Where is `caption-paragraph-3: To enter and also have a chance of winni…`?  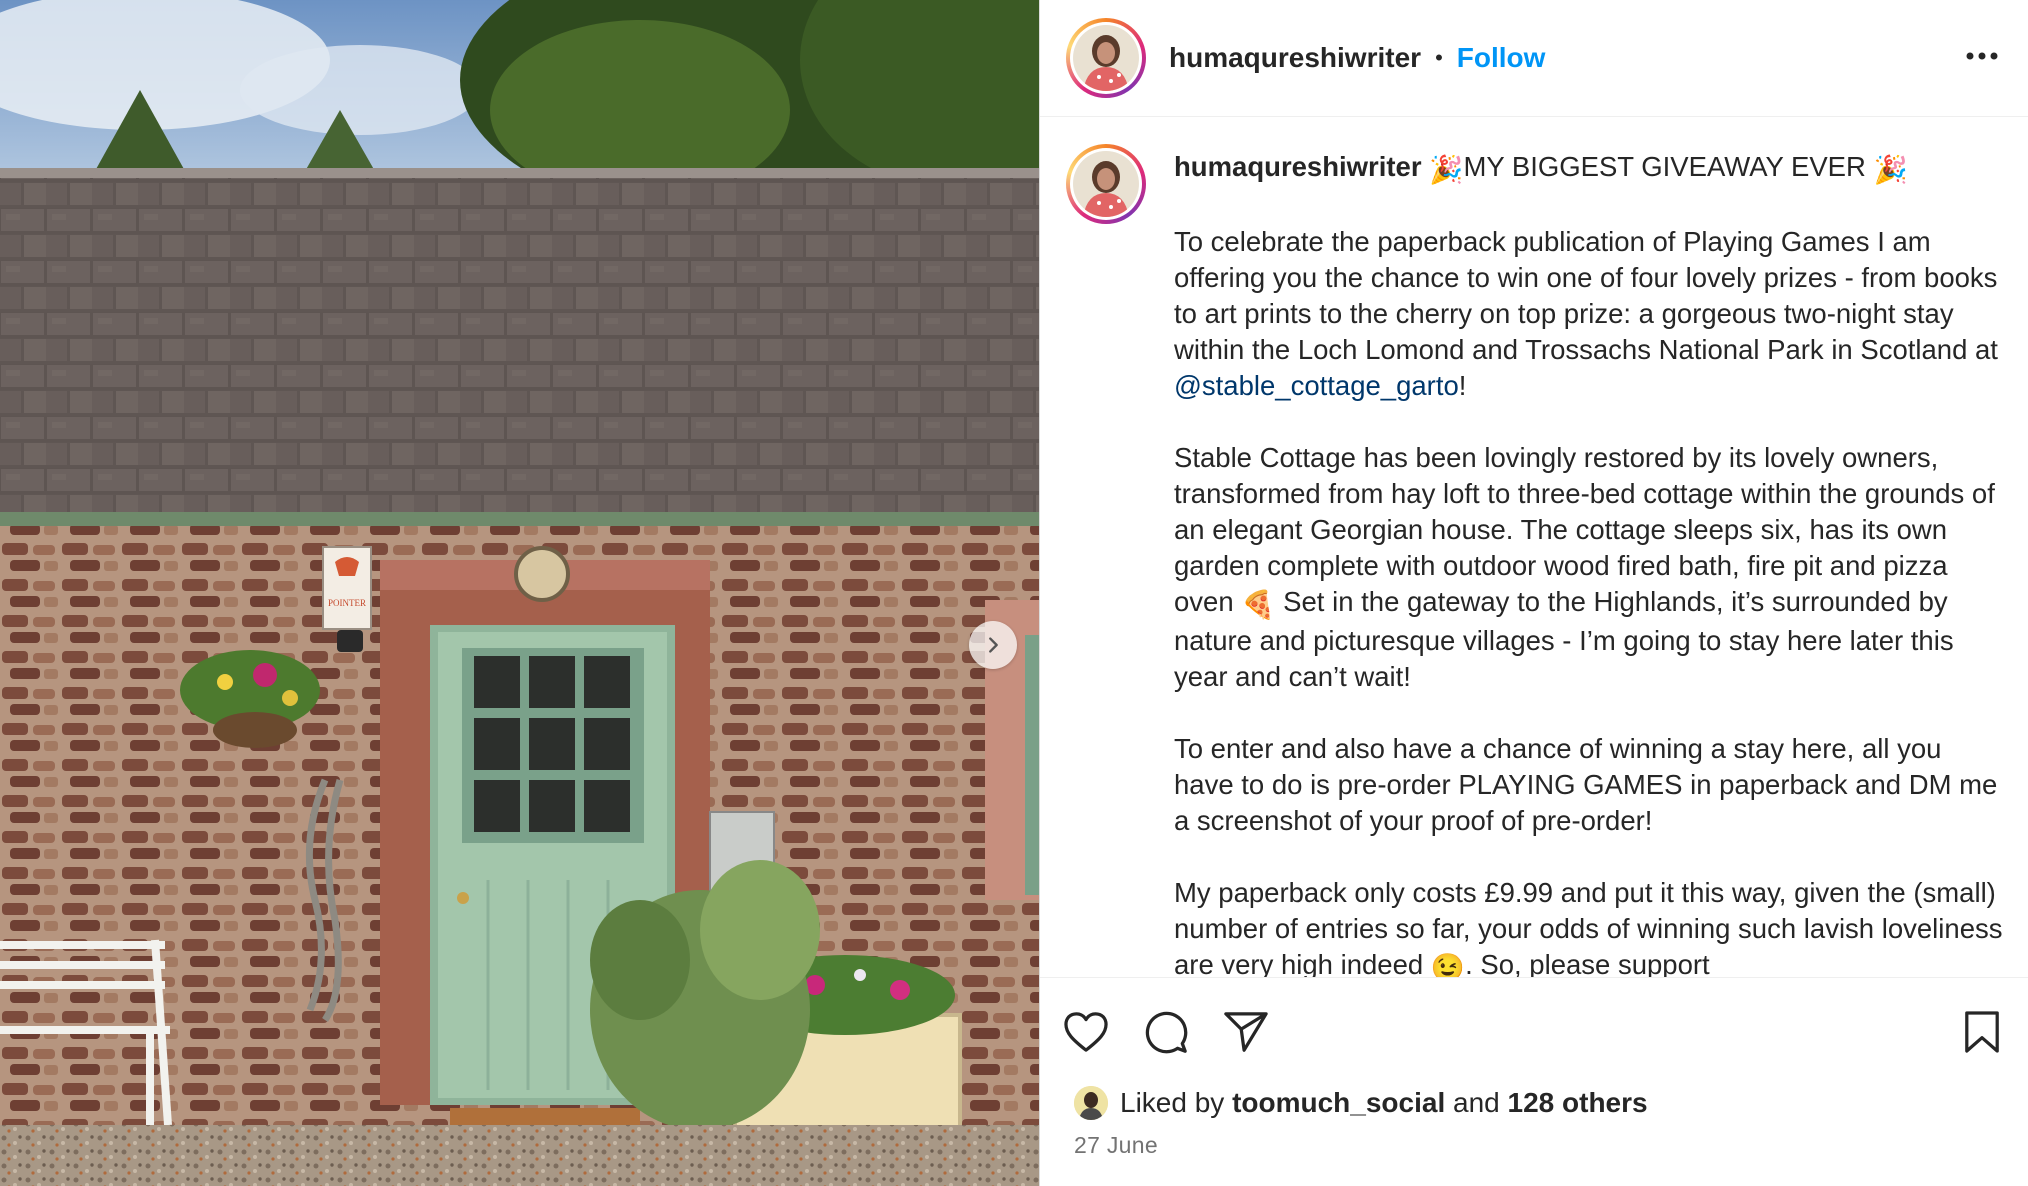
caption-paragraph-3: To enter and also have a chance of winni… is located at coordinates (1586, 784).